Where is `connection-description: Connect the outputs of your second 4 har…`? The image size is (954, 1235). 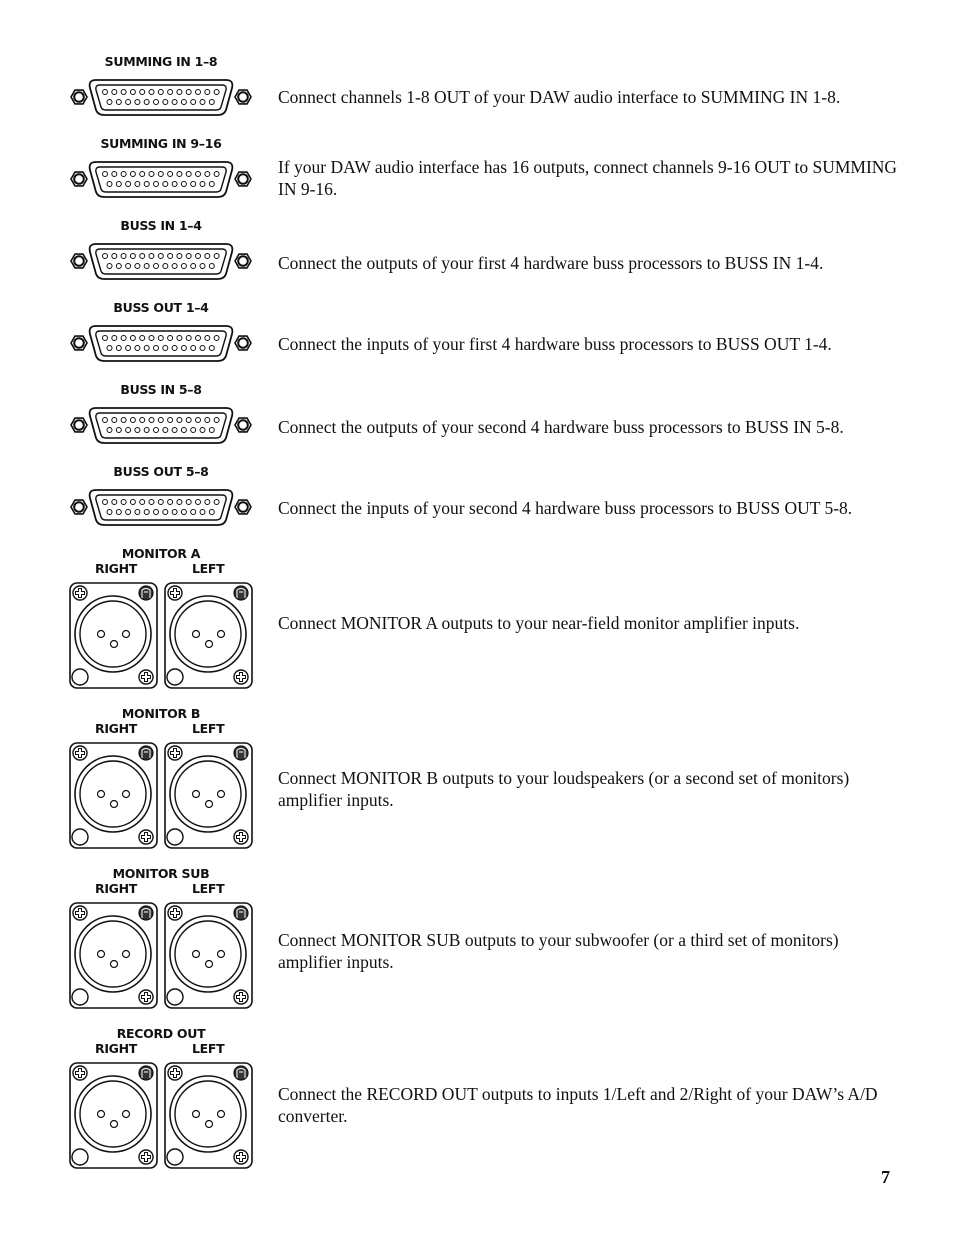 connection-description: Connect the outputs of your second 4 har… is located at coordinates (561, 427).